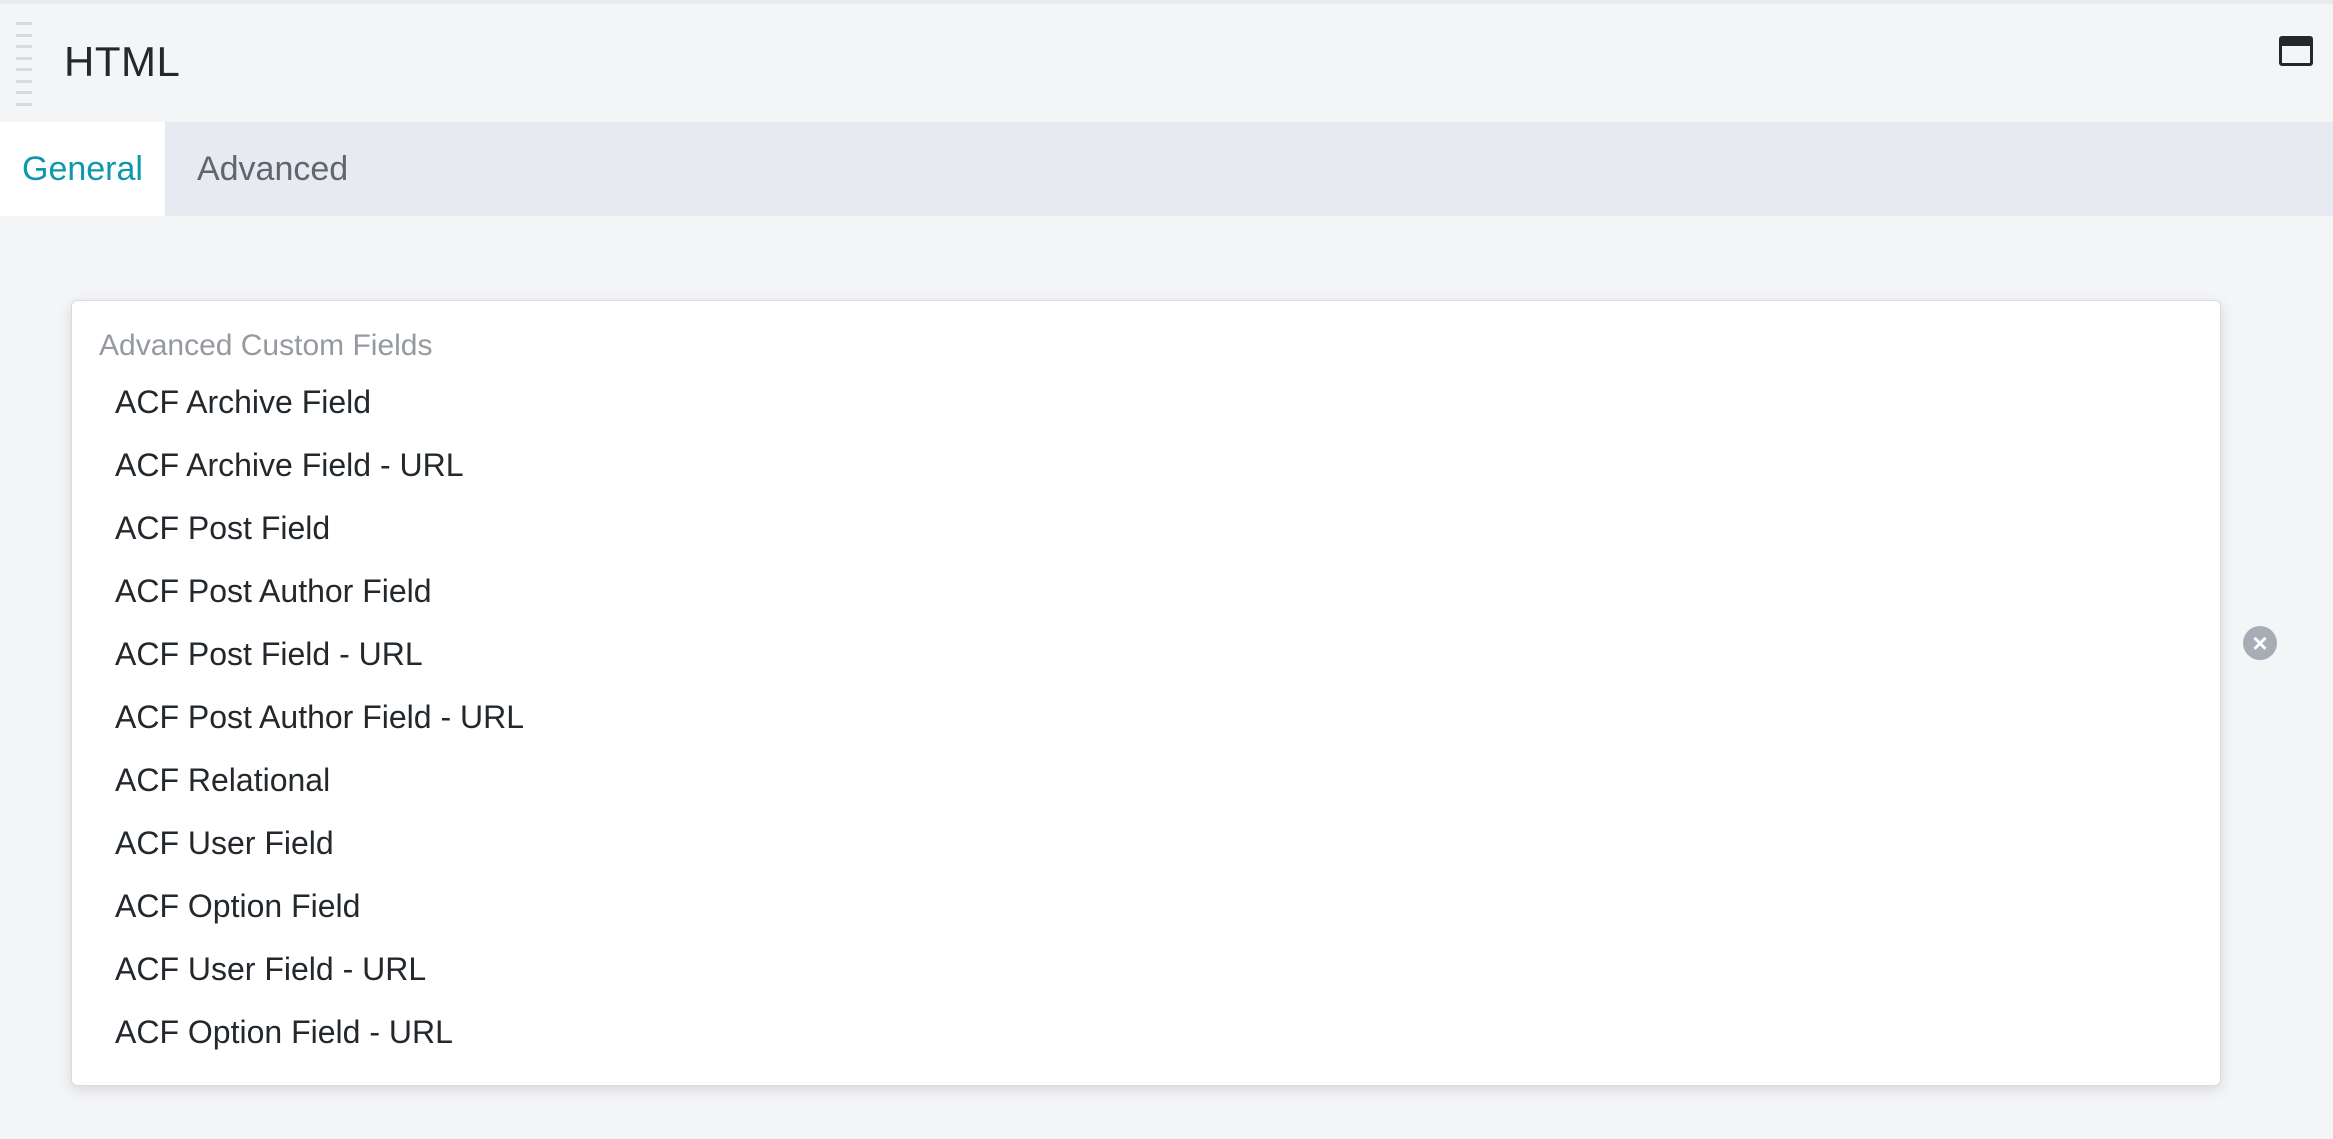  Describe the element at coordinates (122, 61) in the screenshot. I see `panel-title: HTML` at that location.